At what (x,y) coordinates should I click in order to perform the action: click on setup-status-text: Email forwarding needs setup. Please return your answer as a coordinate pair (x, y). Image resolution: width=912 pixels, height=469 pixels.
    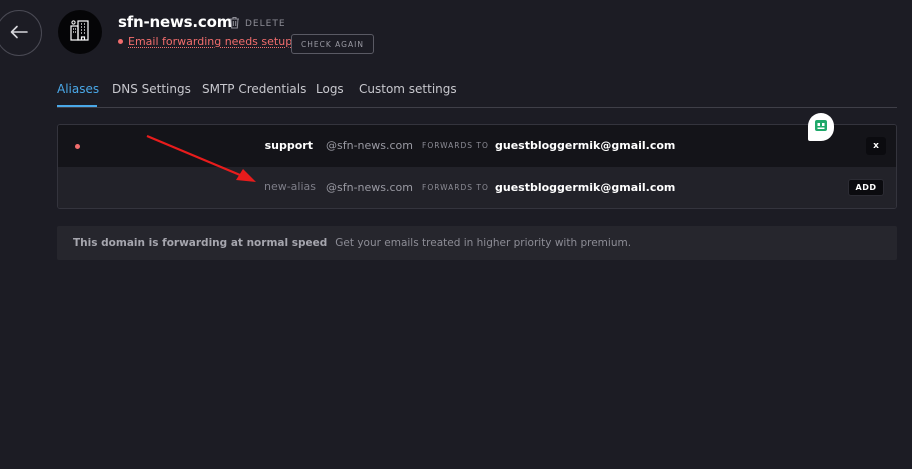
    Looking at the image, I should click on (210, 41).